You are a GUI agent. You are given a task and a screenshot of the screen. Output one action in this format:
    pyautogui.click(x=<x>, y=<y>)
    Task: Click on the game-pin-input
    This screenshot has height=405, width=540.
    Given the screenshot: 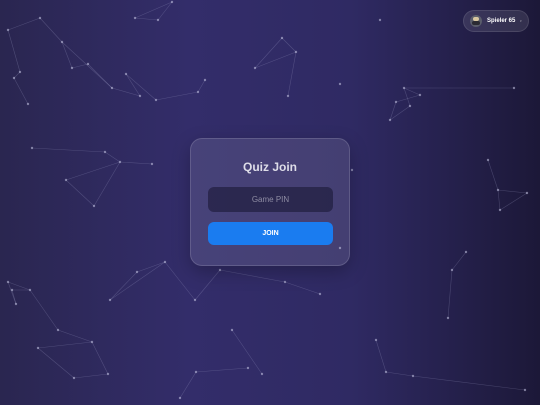 What is the action you would take?
    pyautogui.click(x=270, y=199)
    